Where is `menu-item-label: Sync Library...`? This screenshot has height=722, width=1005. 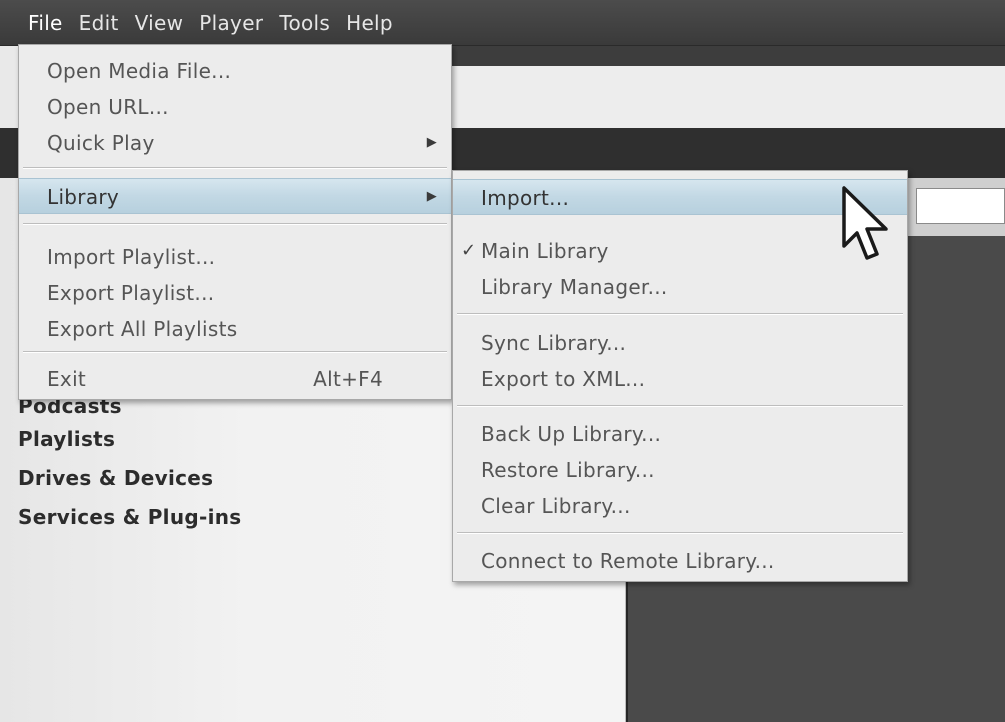
menu-item-label: Sync Library... is located at coordinates (554, 343).